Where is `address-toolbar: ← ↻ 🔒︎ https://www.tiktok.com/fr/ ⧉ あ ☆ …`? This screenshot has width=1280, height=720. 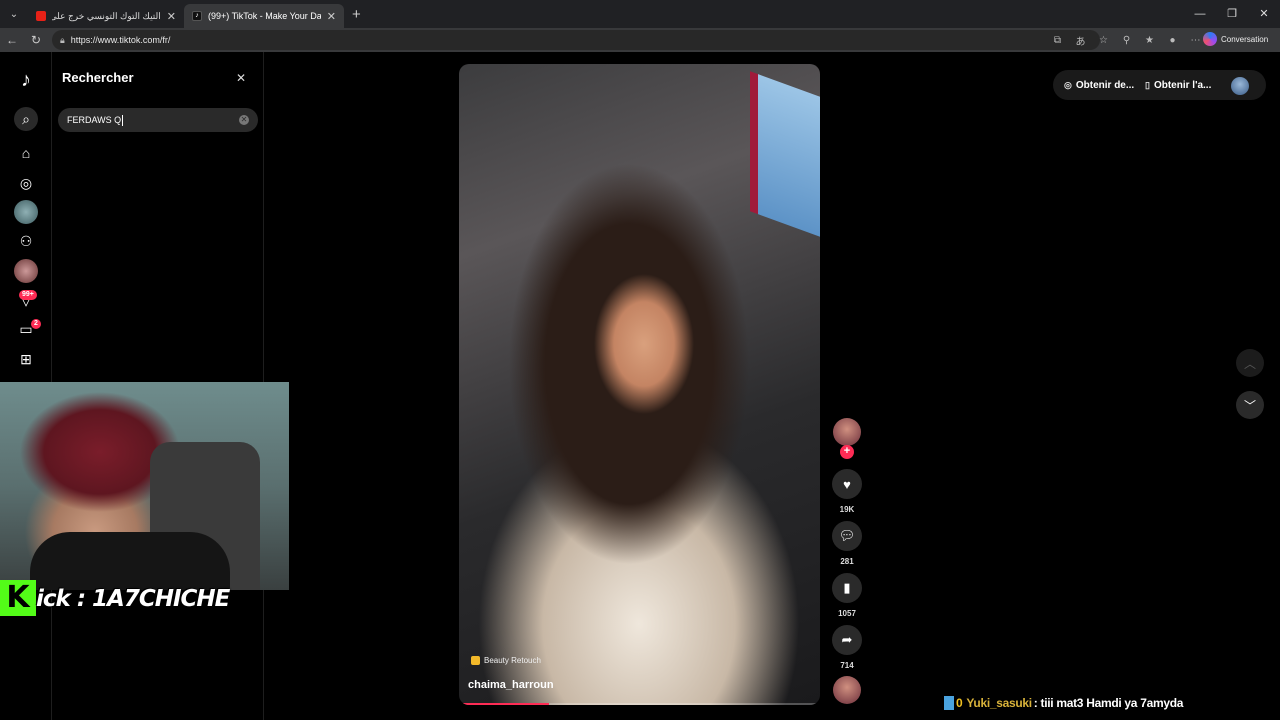
address-toolbar: ← ↻ 🔒︎ https://www.tiktok.com/fr/ ⧉ あ ☆ … is located at coordinates (640, 40).